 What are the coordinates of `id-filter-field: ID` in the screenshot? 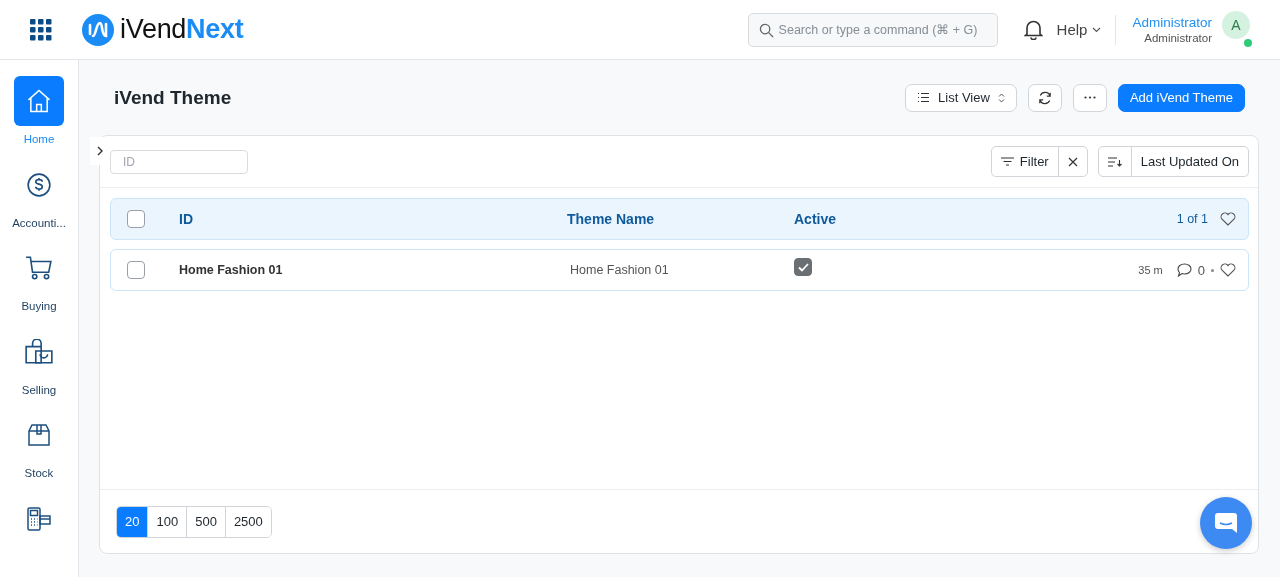 It's located at (179, 161).